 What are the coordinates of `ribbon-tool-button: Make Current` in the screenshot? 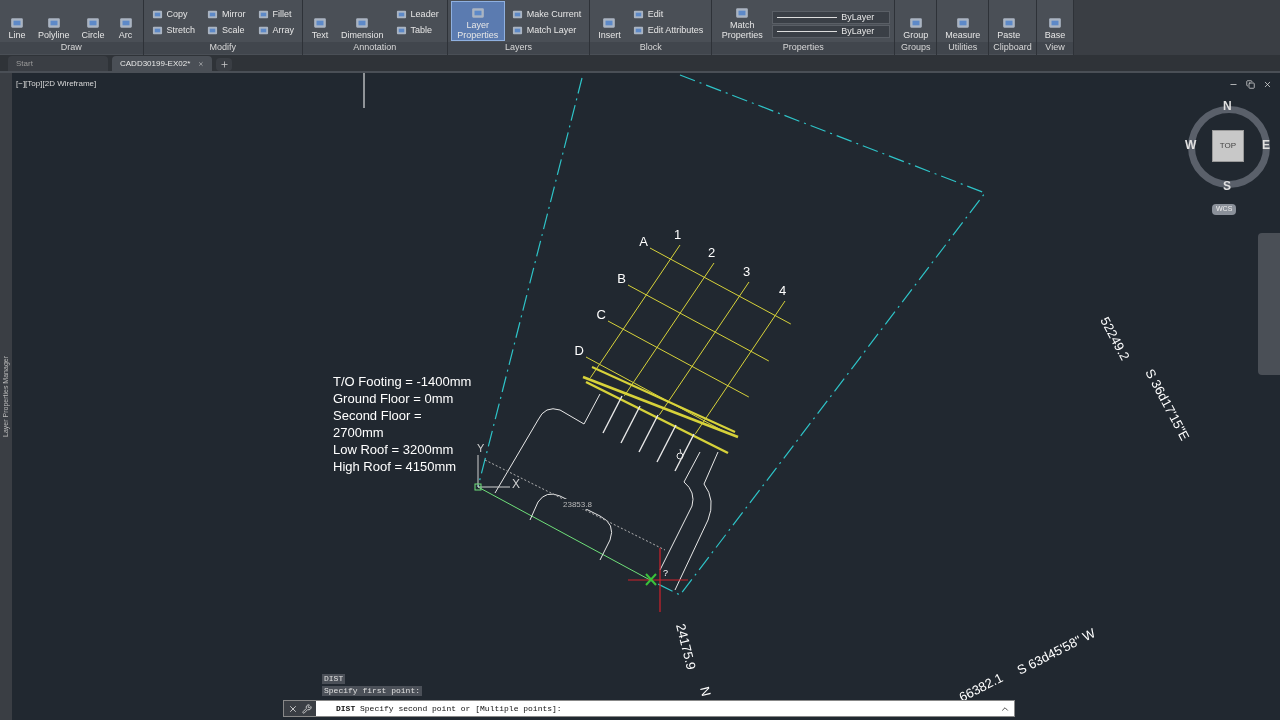 It's located at (546, 14).